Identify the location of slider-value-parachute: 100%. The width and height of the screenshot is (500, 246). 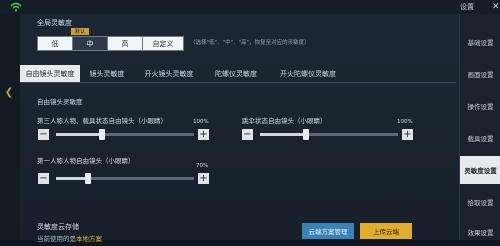
(405, 122).